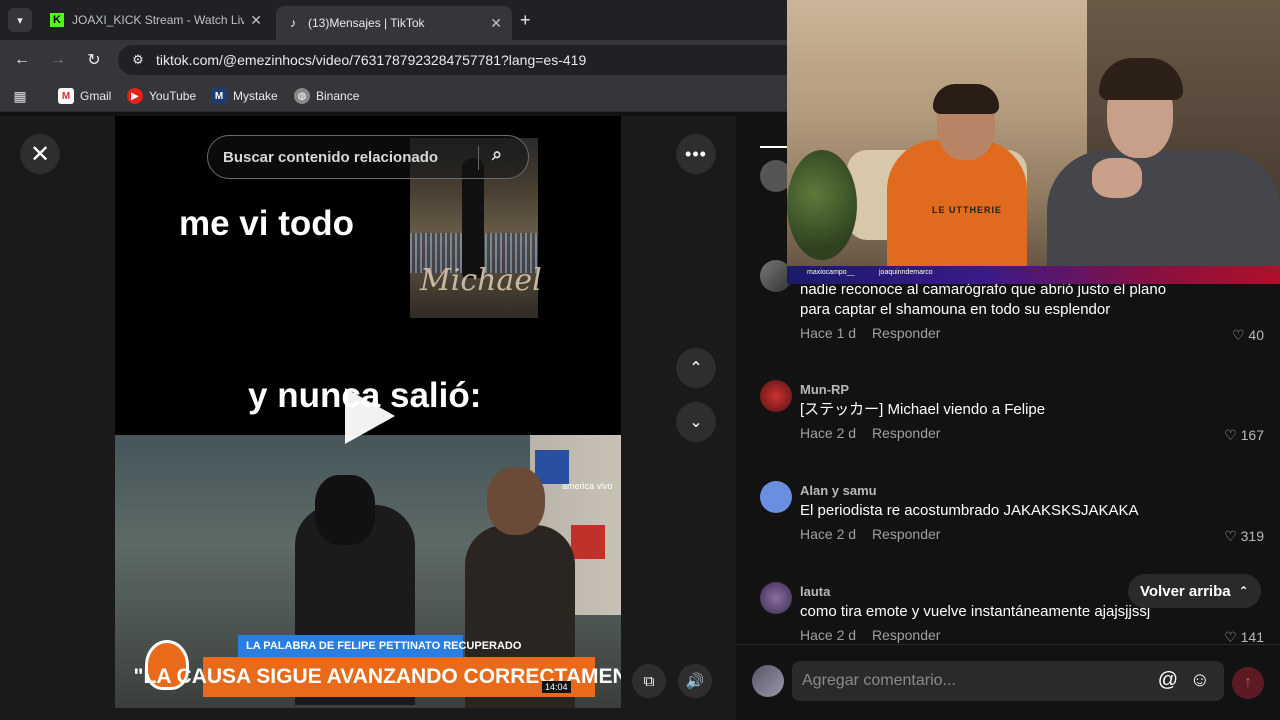 This screenshot has width=1280, height=720. Describe the element at coordinates (23, 96) in the screenshot. I see `apps-icon: ▦` at that location.